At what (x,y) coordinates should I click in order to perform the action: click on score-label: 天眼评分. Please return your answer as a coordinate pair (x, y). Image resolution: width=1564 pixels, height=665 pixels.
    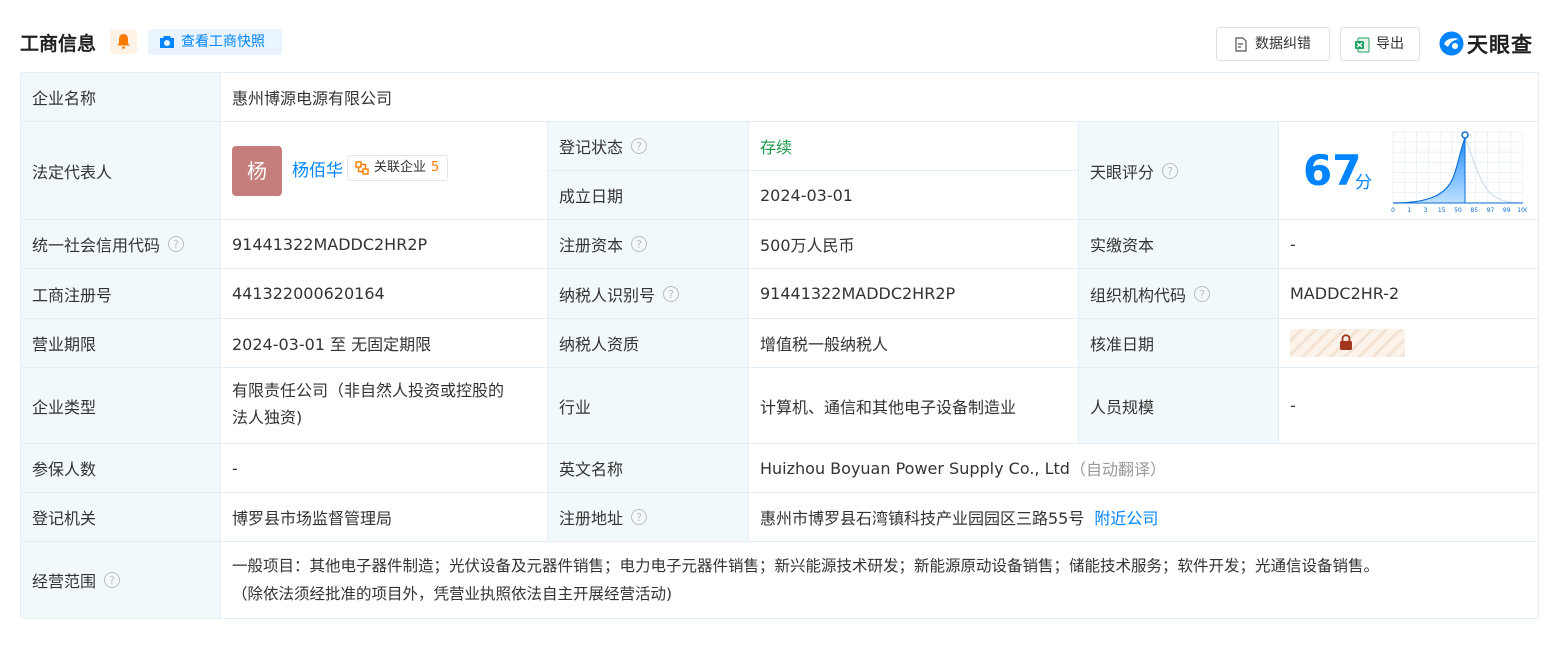
    Looking at the image, I should click on (1122, 172).